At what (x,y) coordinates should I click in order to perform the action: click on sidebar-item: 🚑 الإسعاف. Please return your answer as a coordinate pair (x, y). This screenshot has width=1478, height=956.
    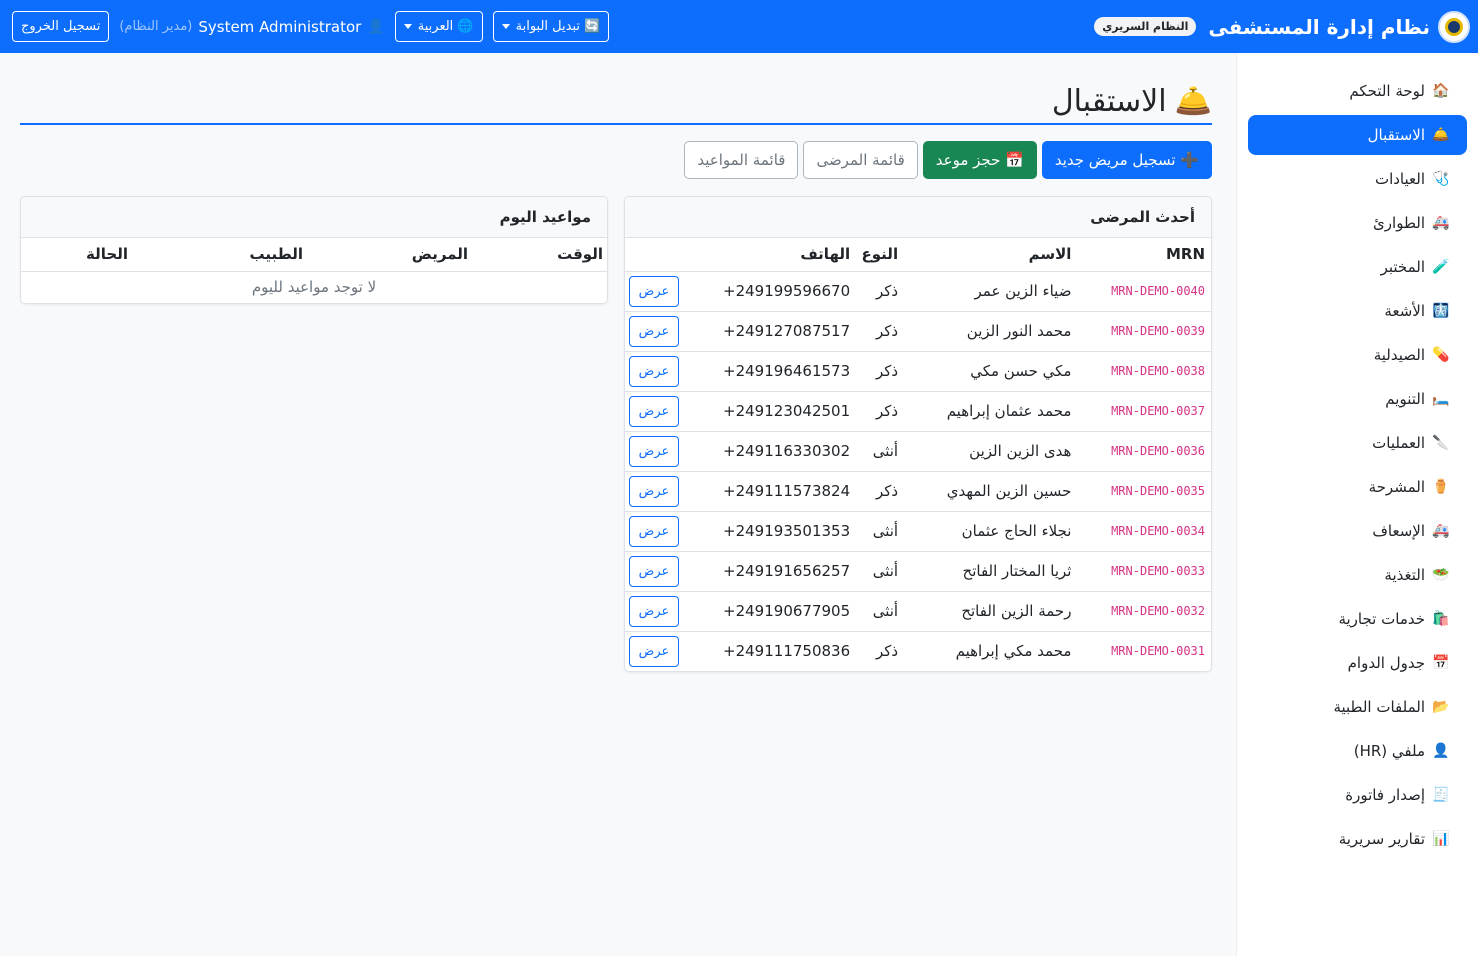
    Looking at the image, I should click on (1357, 531).